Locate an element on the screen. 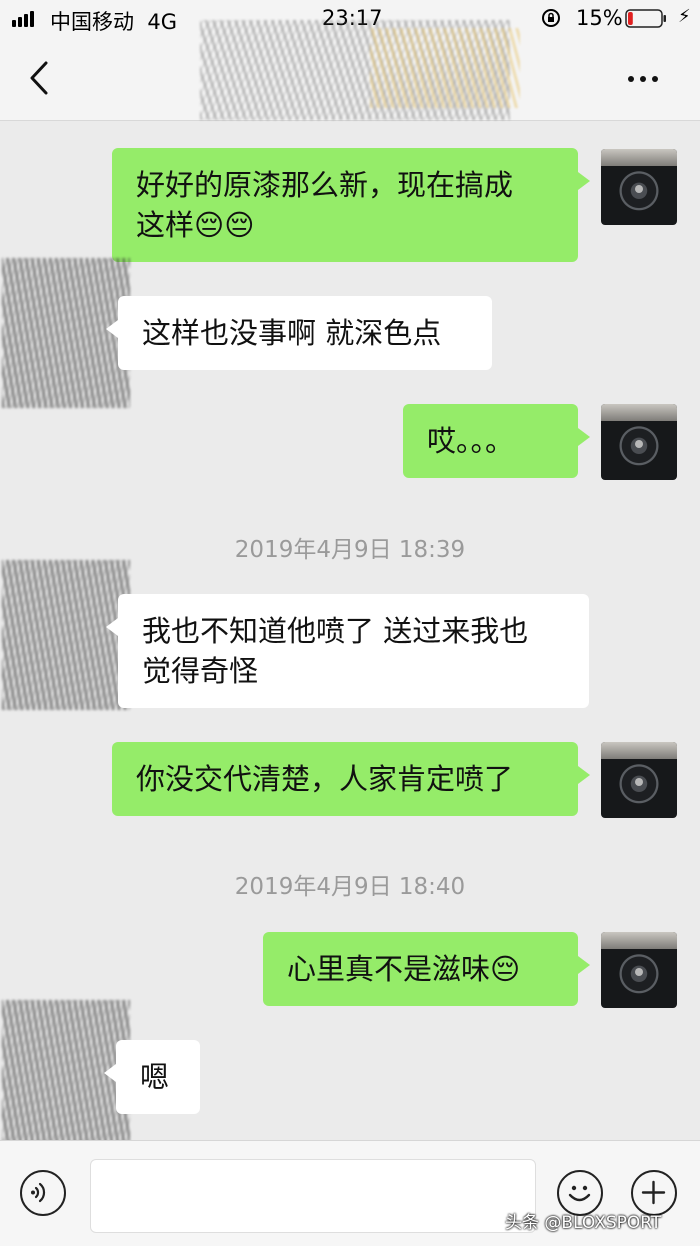 The height and width of the screenshot is (1246, 700). timestamp: 2019年4月9日 18:40 is located at coordinates (350, 887).